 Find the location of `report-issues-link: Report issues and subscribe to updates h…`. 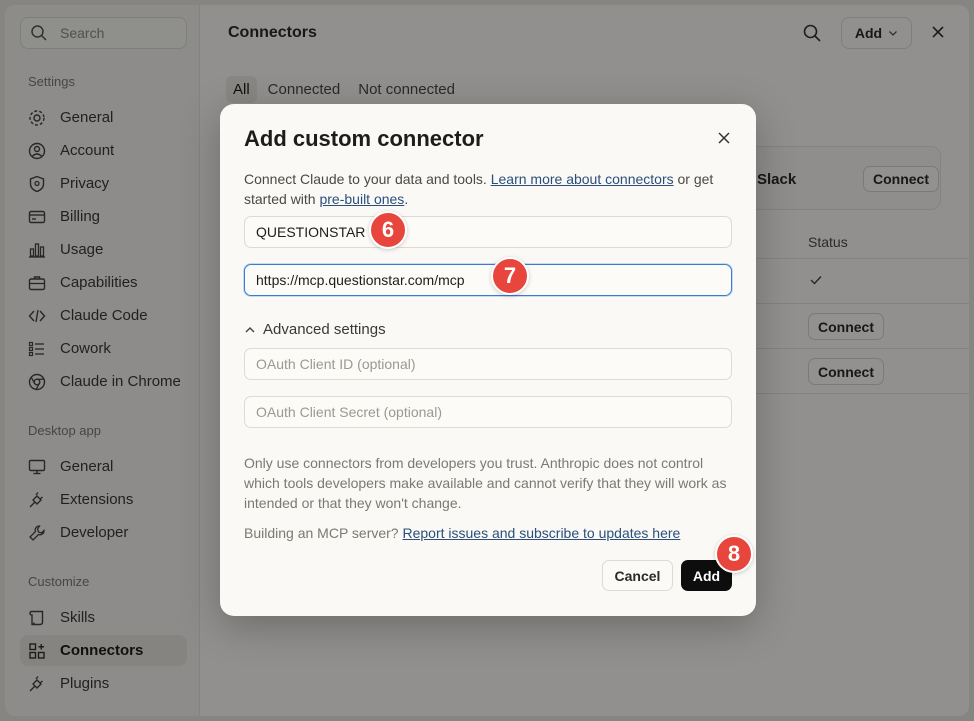

report-issues-link: Report issues and subscribe to updates h… is located at coordinates (541, 533).